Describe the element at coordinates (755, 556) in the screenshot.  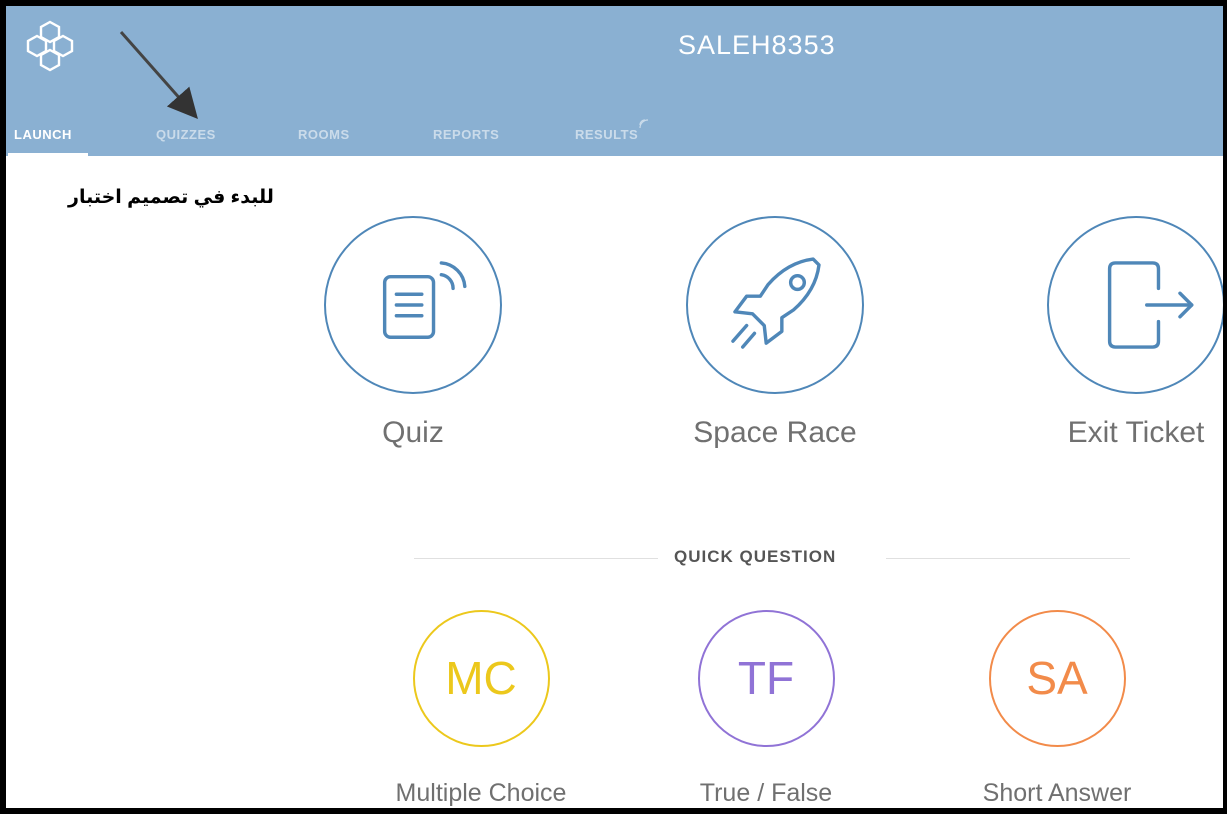
I see `quick-question-heading: QUICK QUESTION` at that location.